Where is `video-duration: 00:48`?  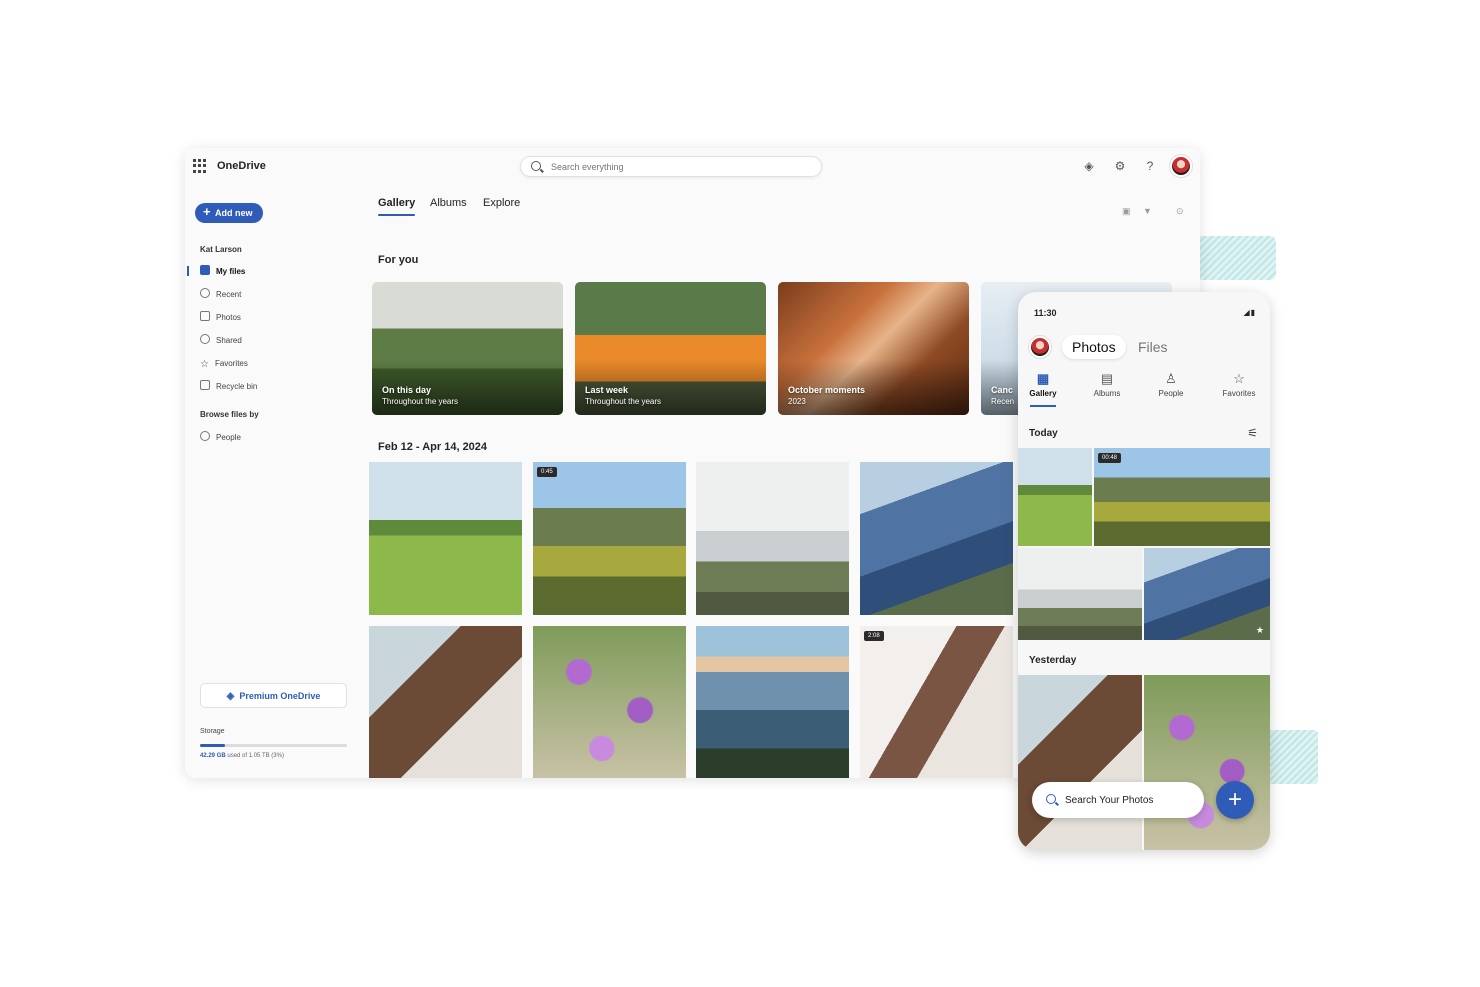
video-duration: 00:48 is located at coordinates (1110, 458).